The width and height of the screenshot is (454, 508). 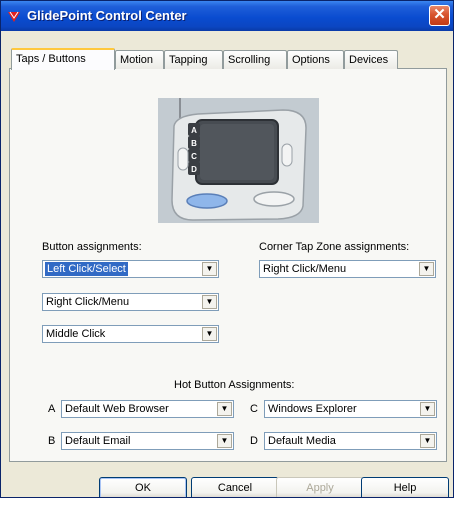 I want to click on select-value: Default Email, so click(x=98, y=441).